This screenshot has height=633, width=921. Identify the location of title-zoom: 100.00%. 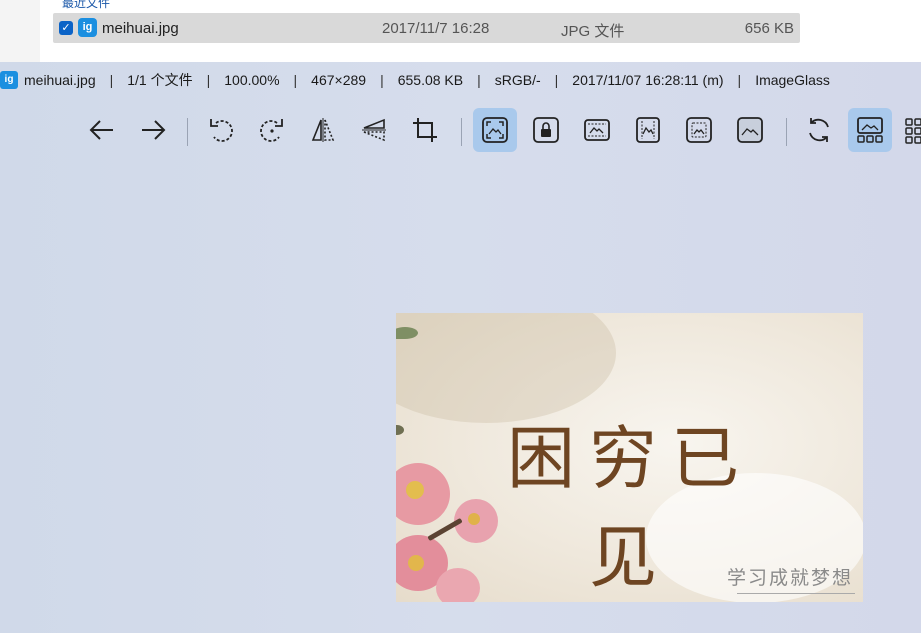
(252, 80).